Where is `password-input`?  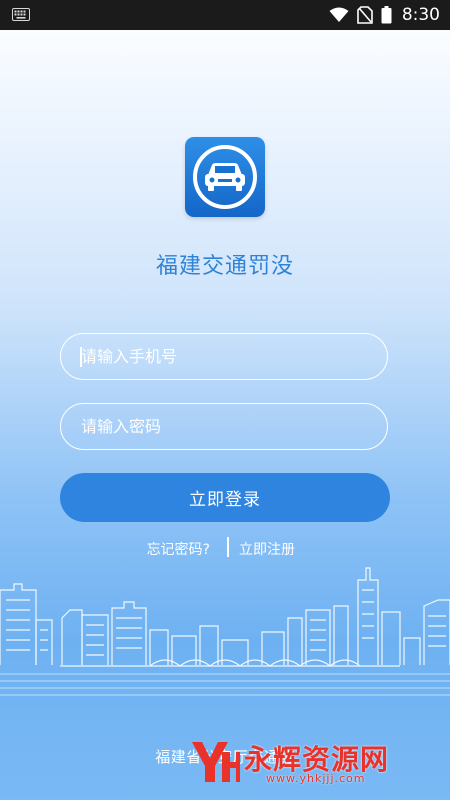 password-input is located at coordinates (226, 426).